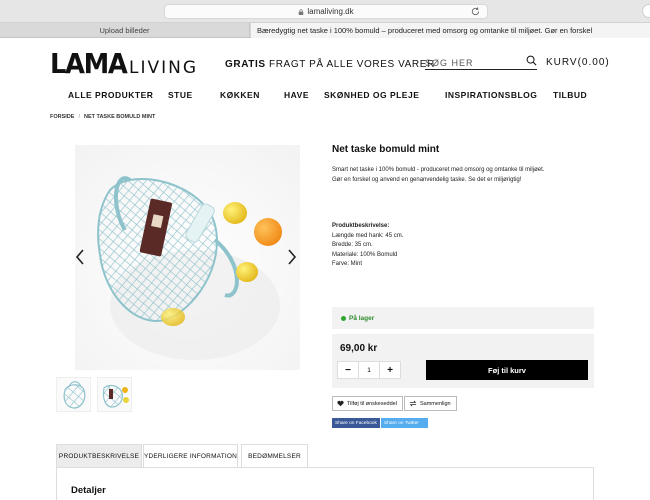  Describe the element at coordinates (361, 226) in the screenshot. I see `details-heading: Produktbeskrivelse:` at that location.